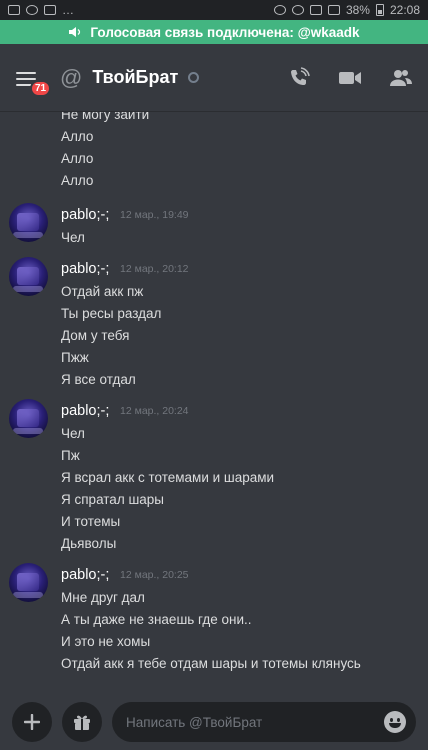 This screenshot has height=750, width=428. What do you see at coordinates (106, 641) in the screenshot?
I see `message-text: И это не хомы` at bounding box center [106, 641].